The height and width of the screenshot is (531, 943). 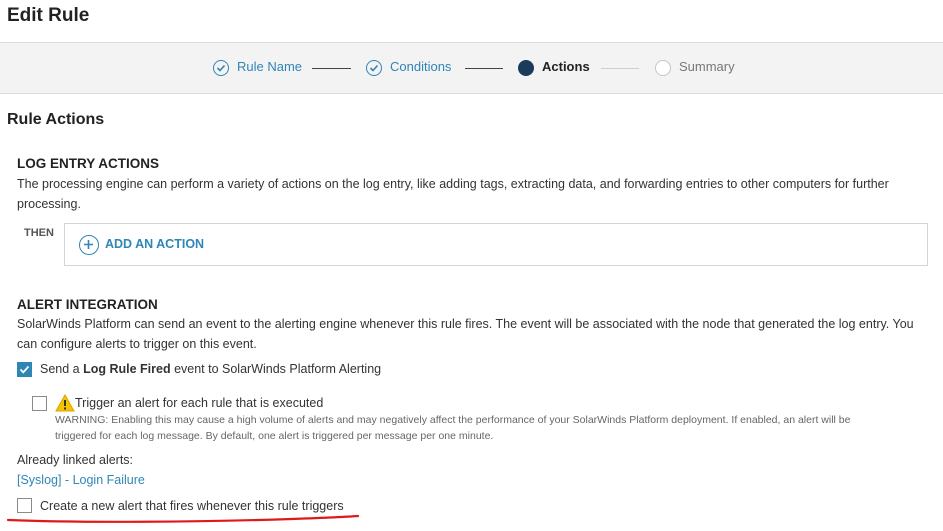 I want to click on linked-alert-link: [Syslog] - Login Failure, so click(x=81, y=480).